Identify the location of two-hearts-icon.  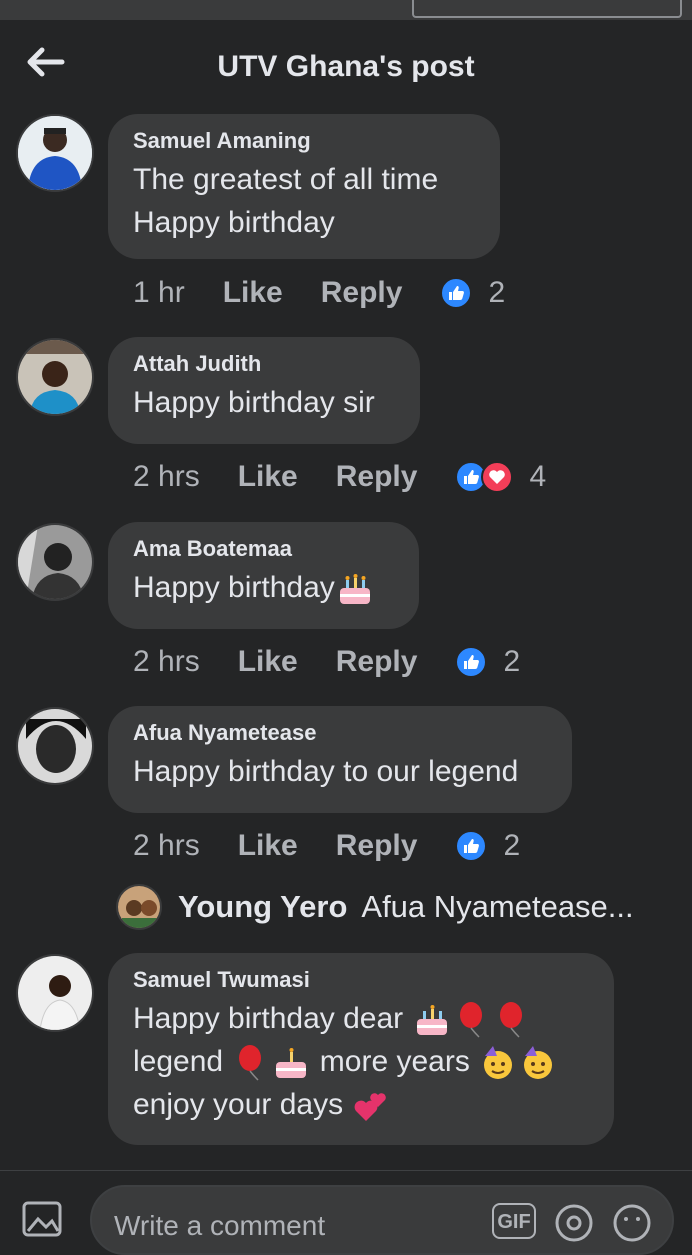
(371, 1107).